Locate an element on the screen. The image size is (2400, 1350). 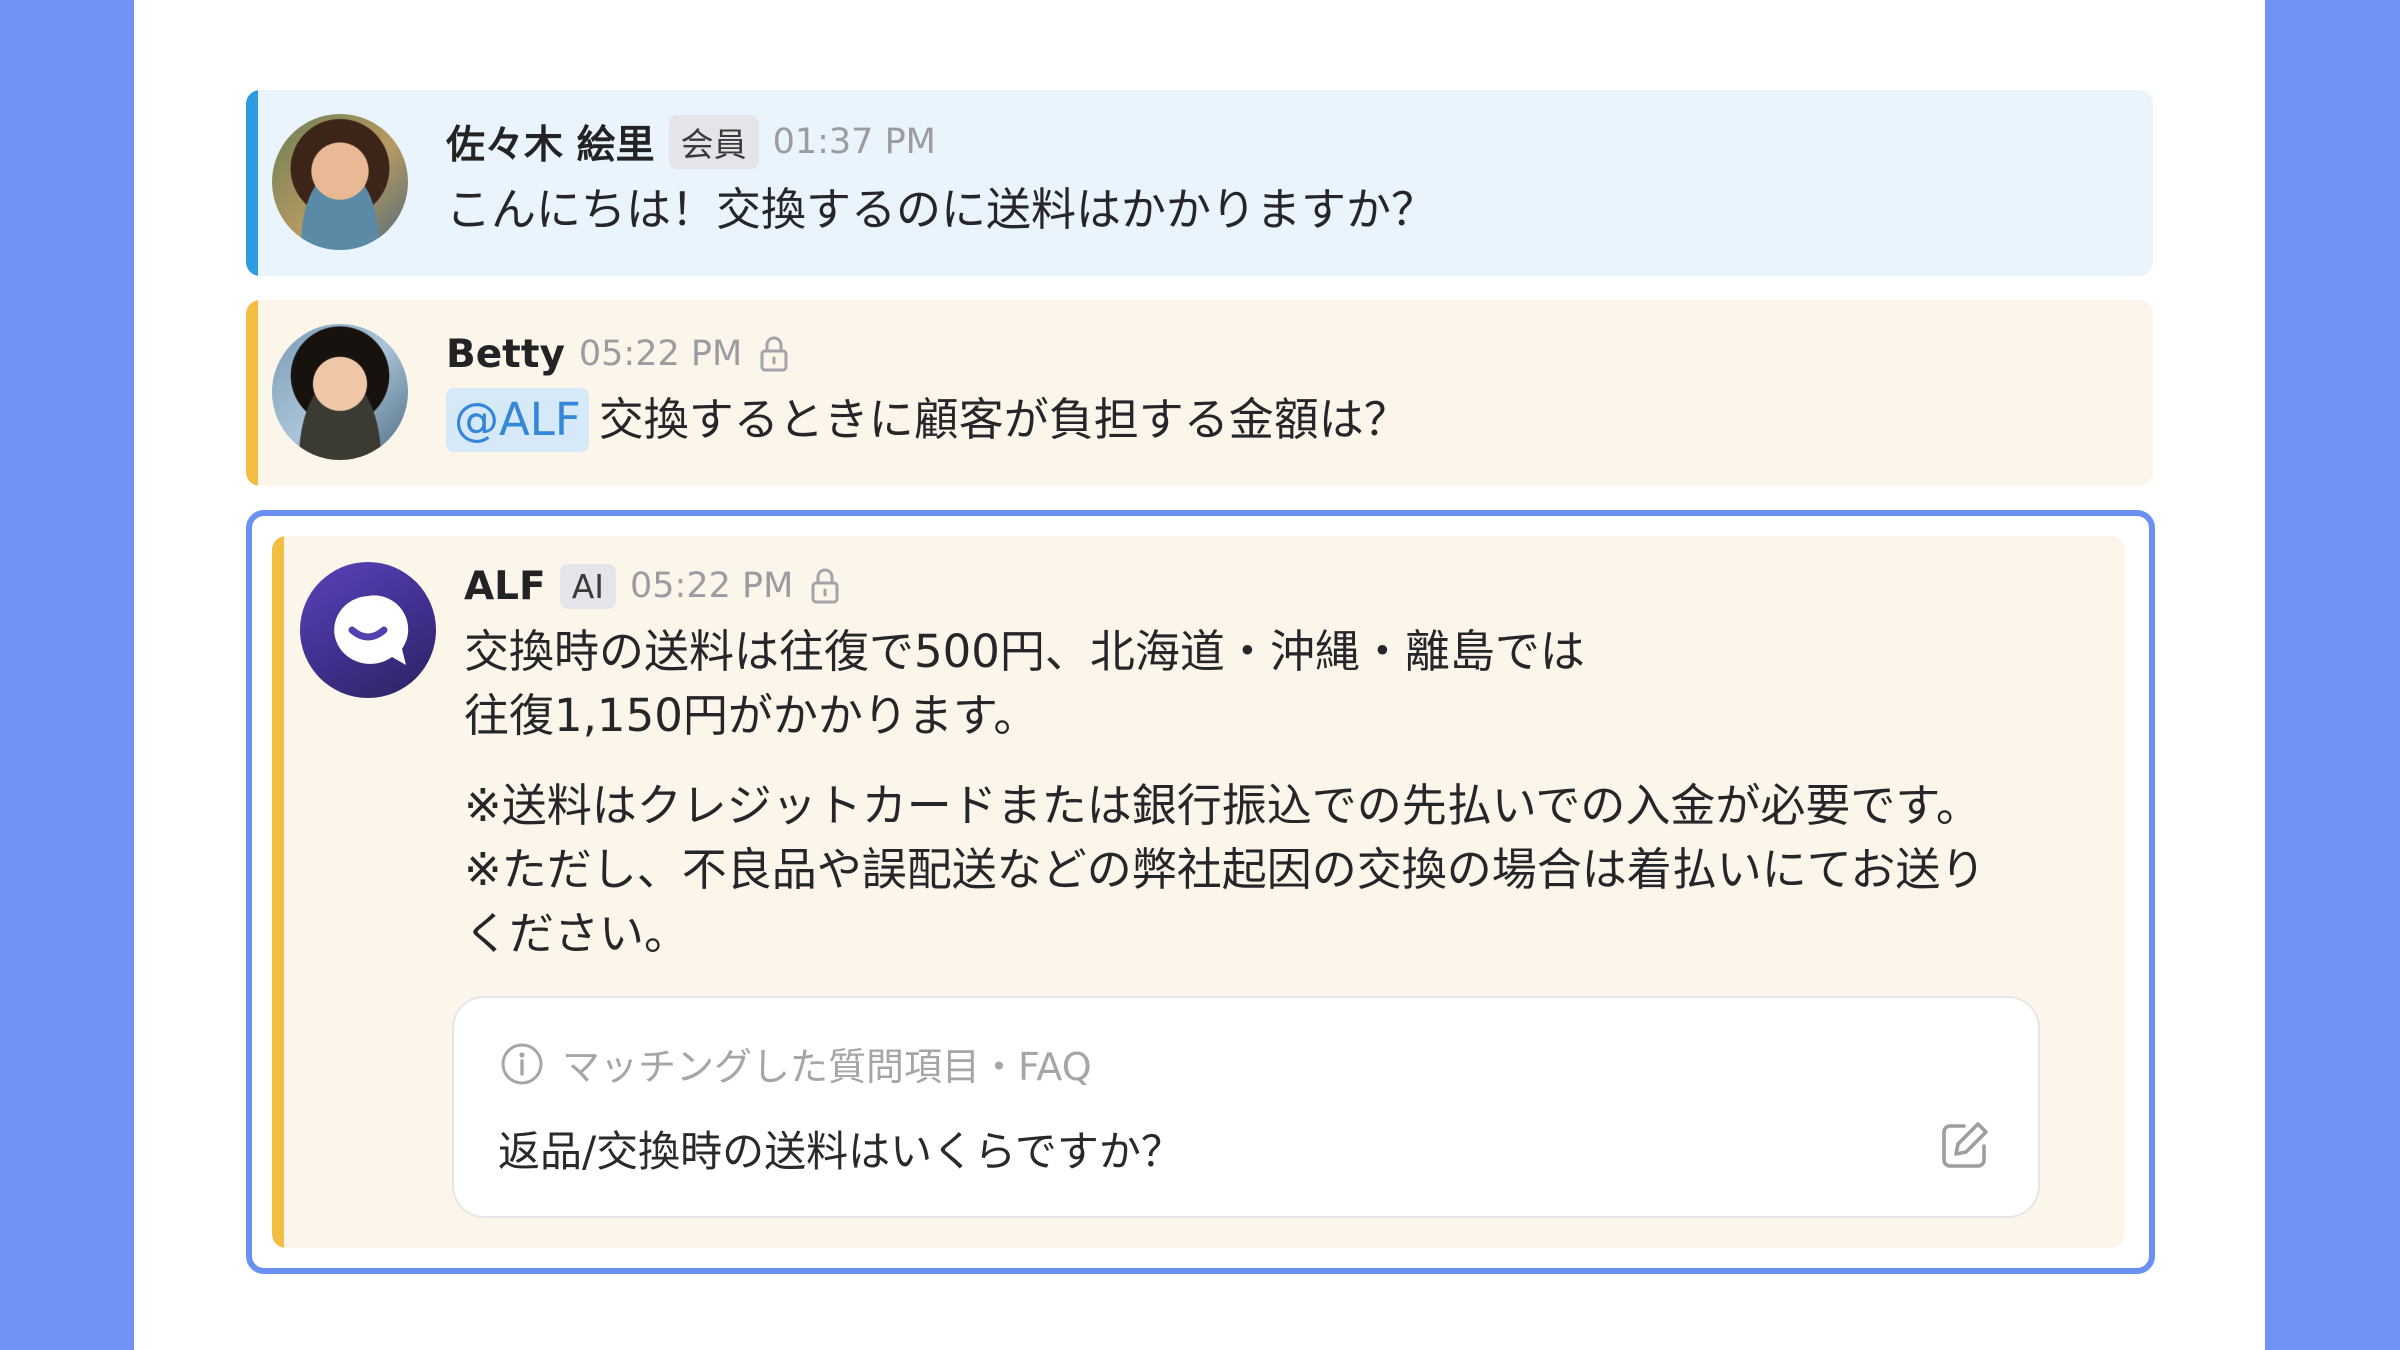
answer-line: 交換時の送料は往復で500円、北海道・沖縄・離島では is located at coordinates (1024, 651).